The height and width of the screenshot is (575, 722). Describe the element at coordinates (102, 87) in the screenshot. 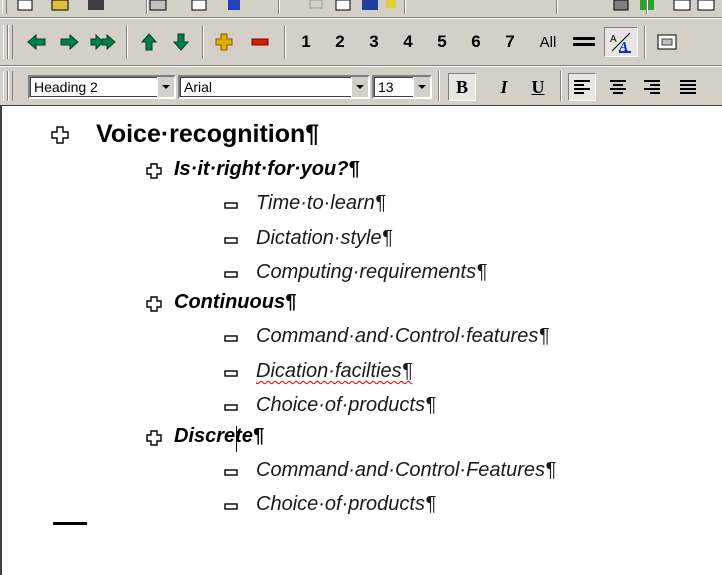

I see `style-dropdown: Heading 2` at that location.